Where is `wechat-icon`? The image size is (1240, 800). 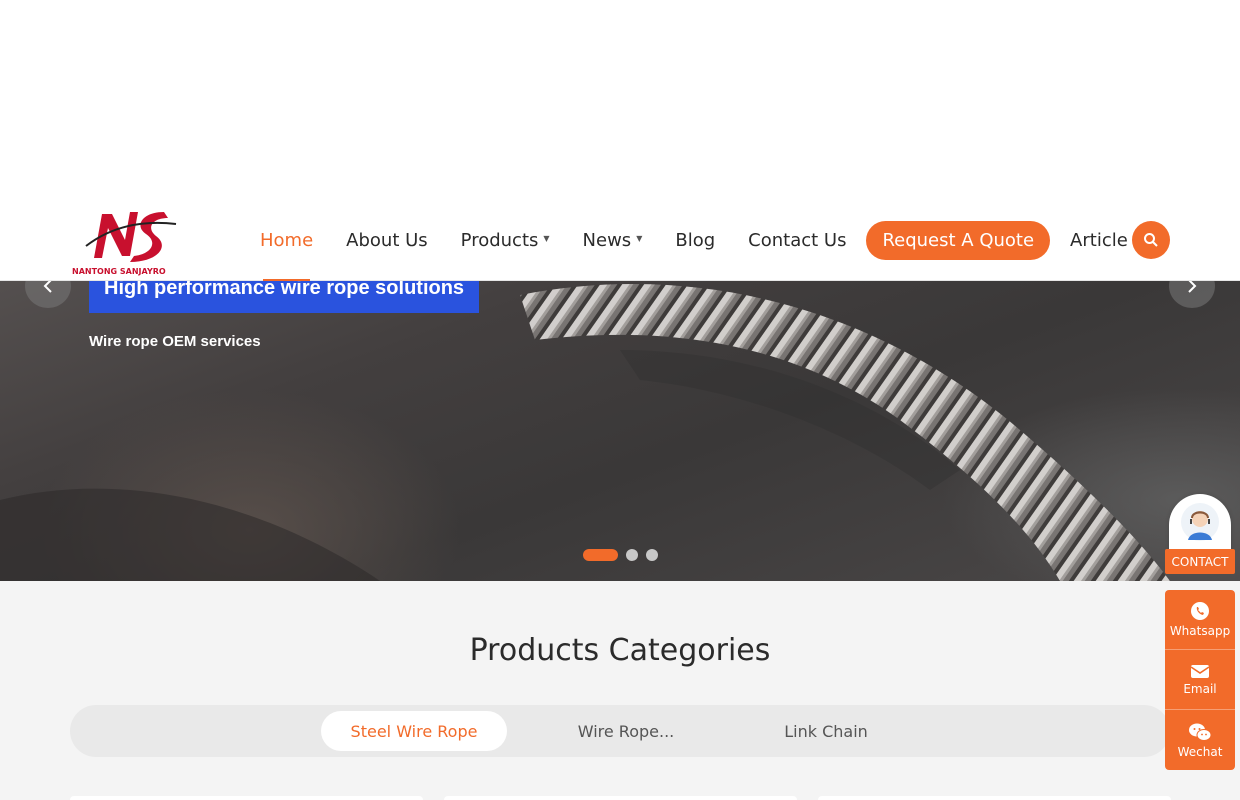
wechat-icon is located at coordinates (1200, 732).